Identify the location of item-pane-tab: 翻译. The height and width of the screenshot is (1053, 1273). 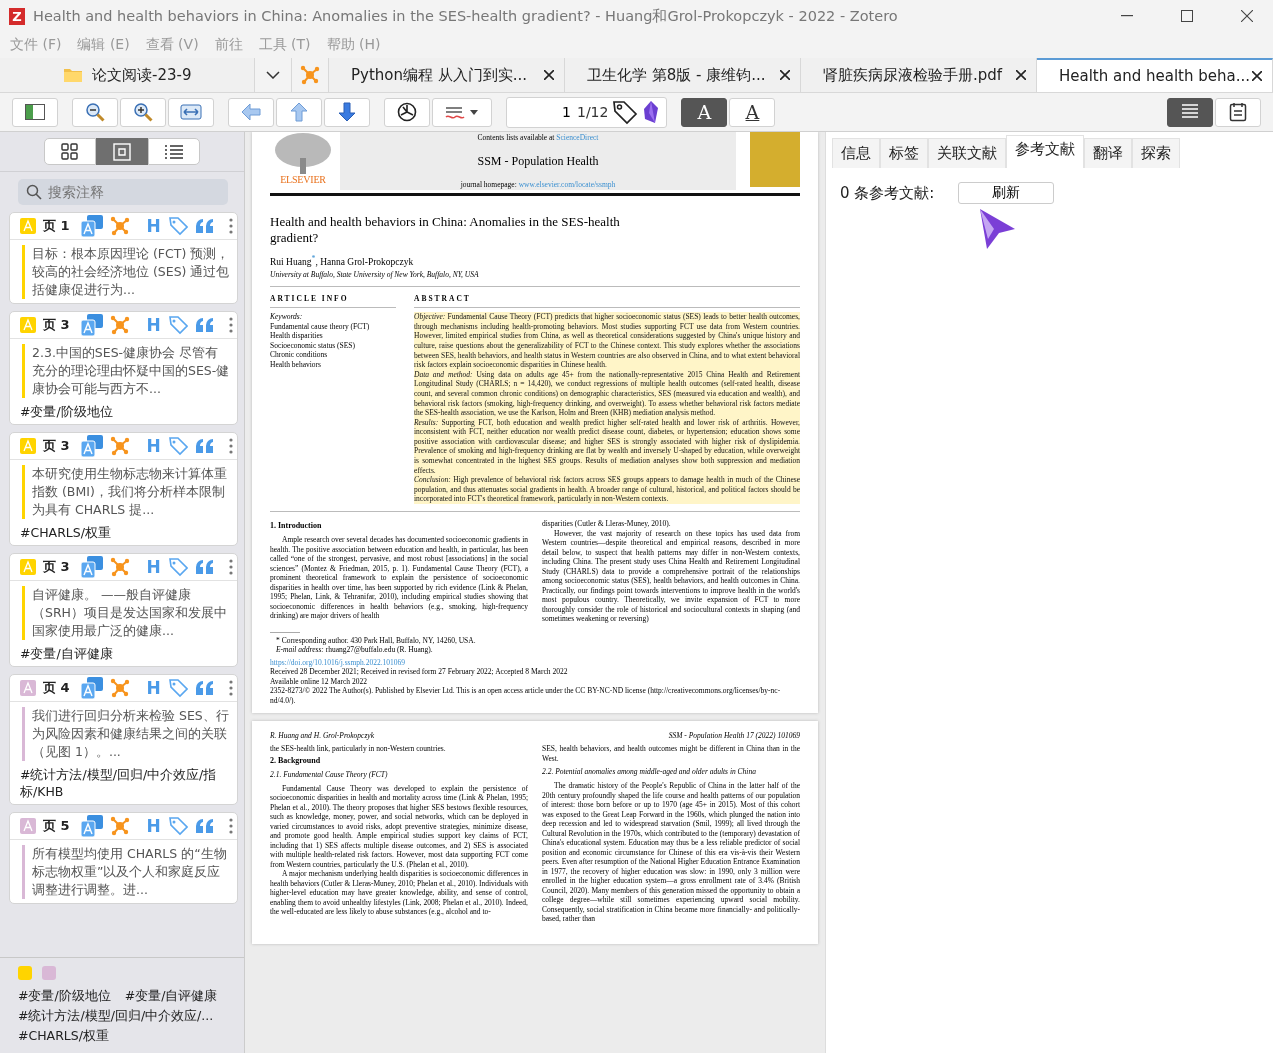
(1108, 153).